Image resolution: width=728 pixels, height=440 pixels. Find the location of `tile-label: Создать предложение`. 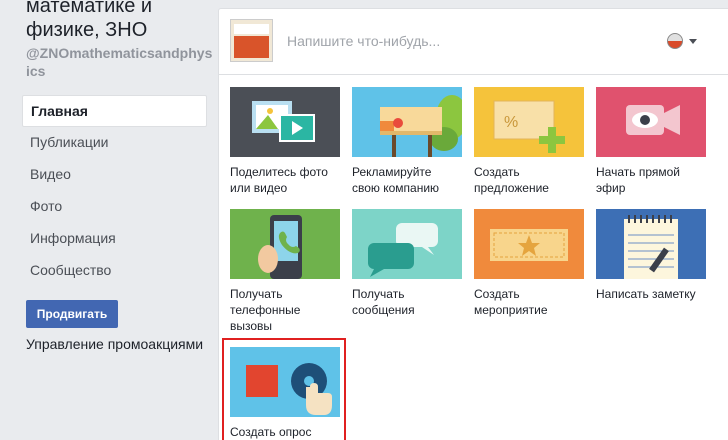

tile-label: Создать предложение is located at coordinates (511, 180).